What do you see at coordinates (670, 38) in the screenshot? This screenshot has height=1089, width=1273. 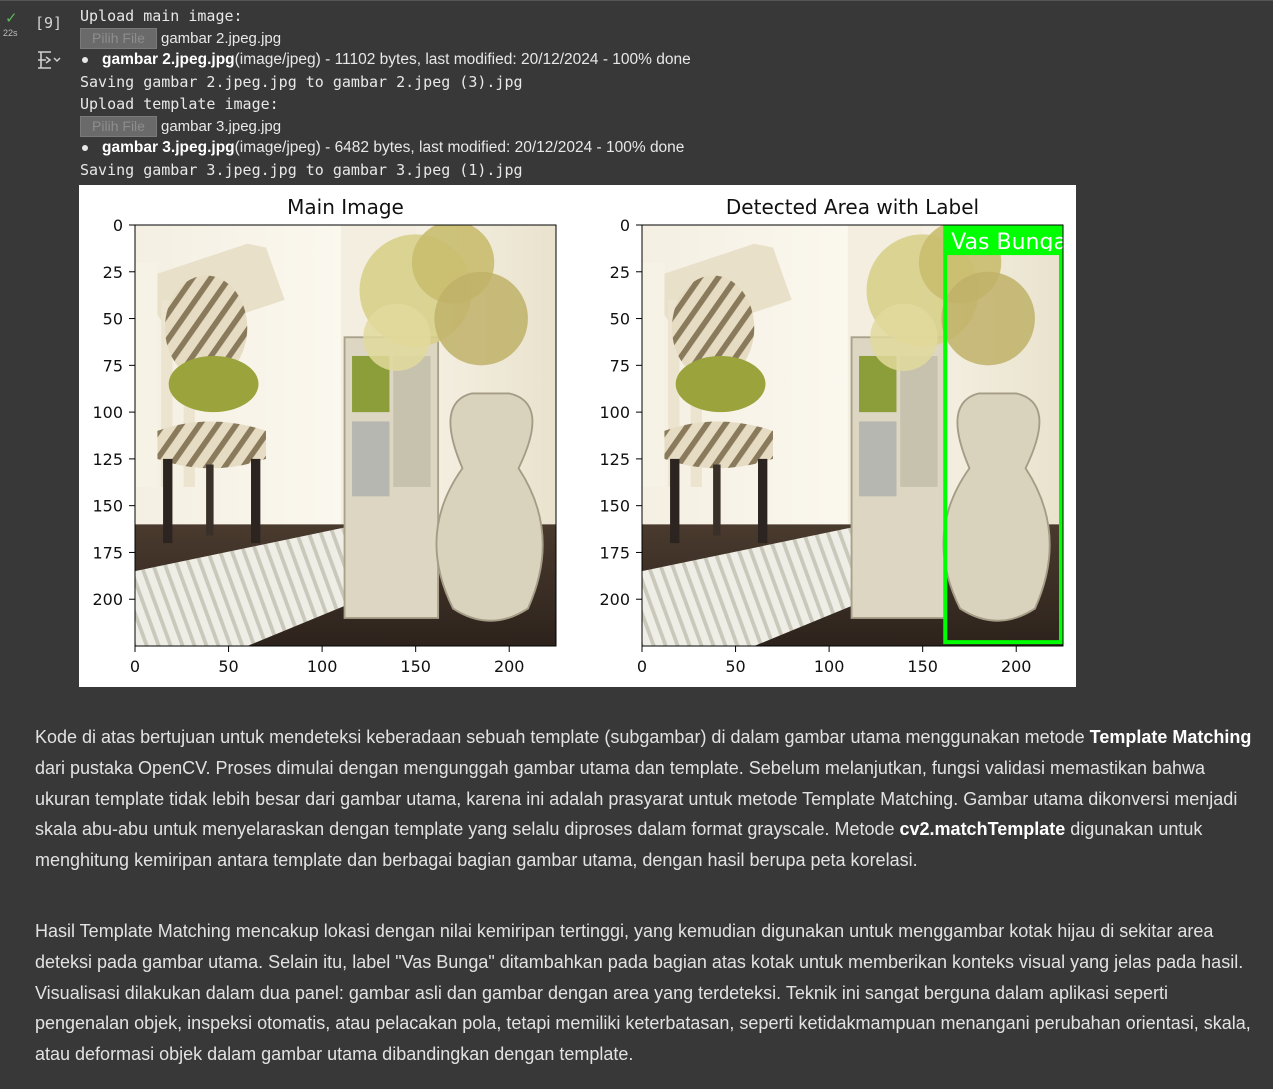 I see `main-upload-row: Pilih File gambar 2.jpeg.jpg` at bounding box center [670, 38].